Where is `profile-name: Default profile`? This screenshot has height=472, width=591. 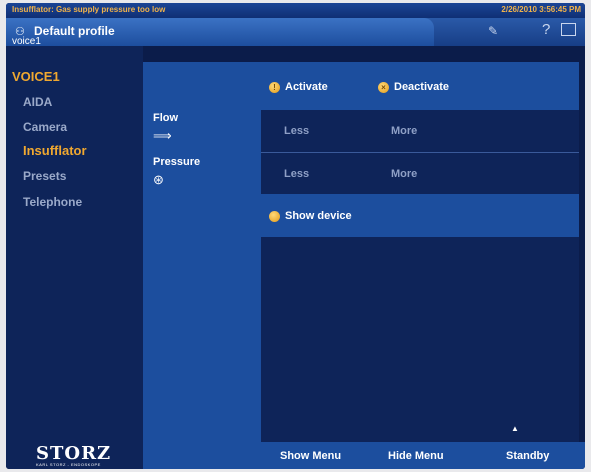
profile-name: Default profile is located at coordinates (74, 31).